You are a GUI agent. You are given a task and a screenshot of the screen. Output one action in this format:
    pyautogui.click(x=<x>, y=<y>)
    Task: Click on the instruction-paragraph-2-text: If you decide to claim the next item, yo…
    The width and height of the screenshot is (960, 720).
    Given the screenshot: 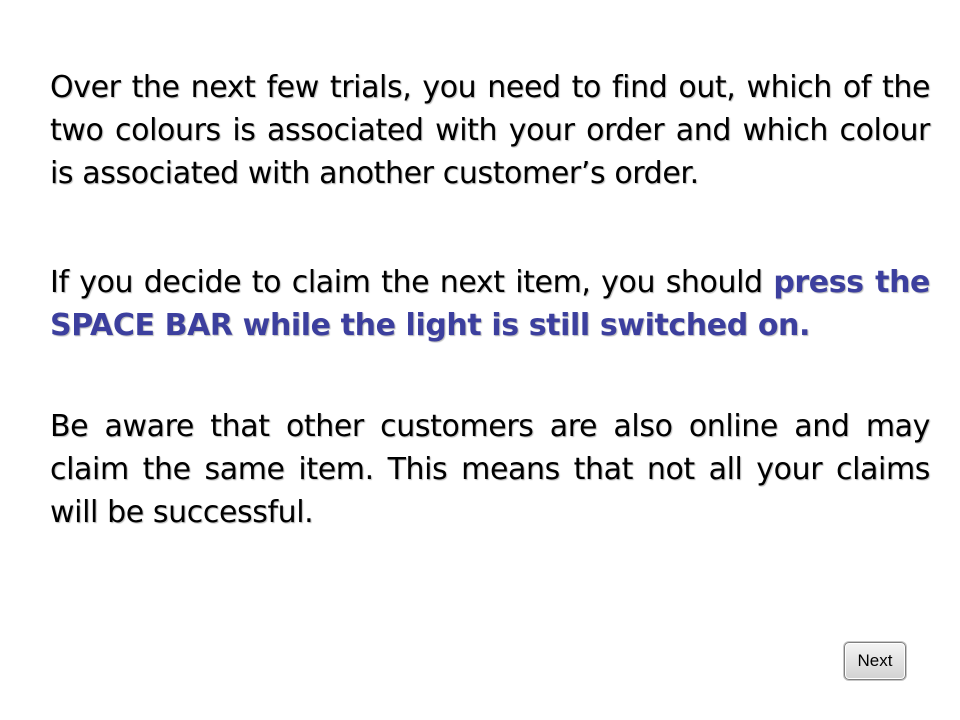 What is the action you would take?
    pyautogui.click(x=412, y=282)
    